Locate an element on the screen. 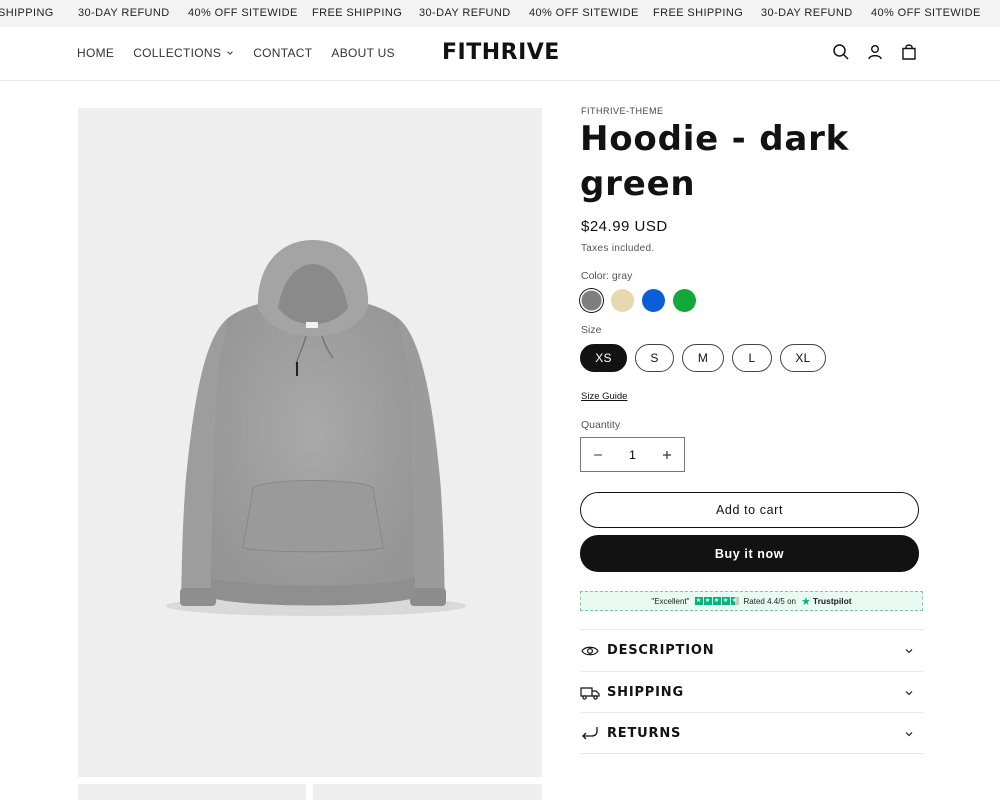 The width and height of the screenshot is (1000, 800). quantity-label: Quantity is located at coordinates (601, 425).